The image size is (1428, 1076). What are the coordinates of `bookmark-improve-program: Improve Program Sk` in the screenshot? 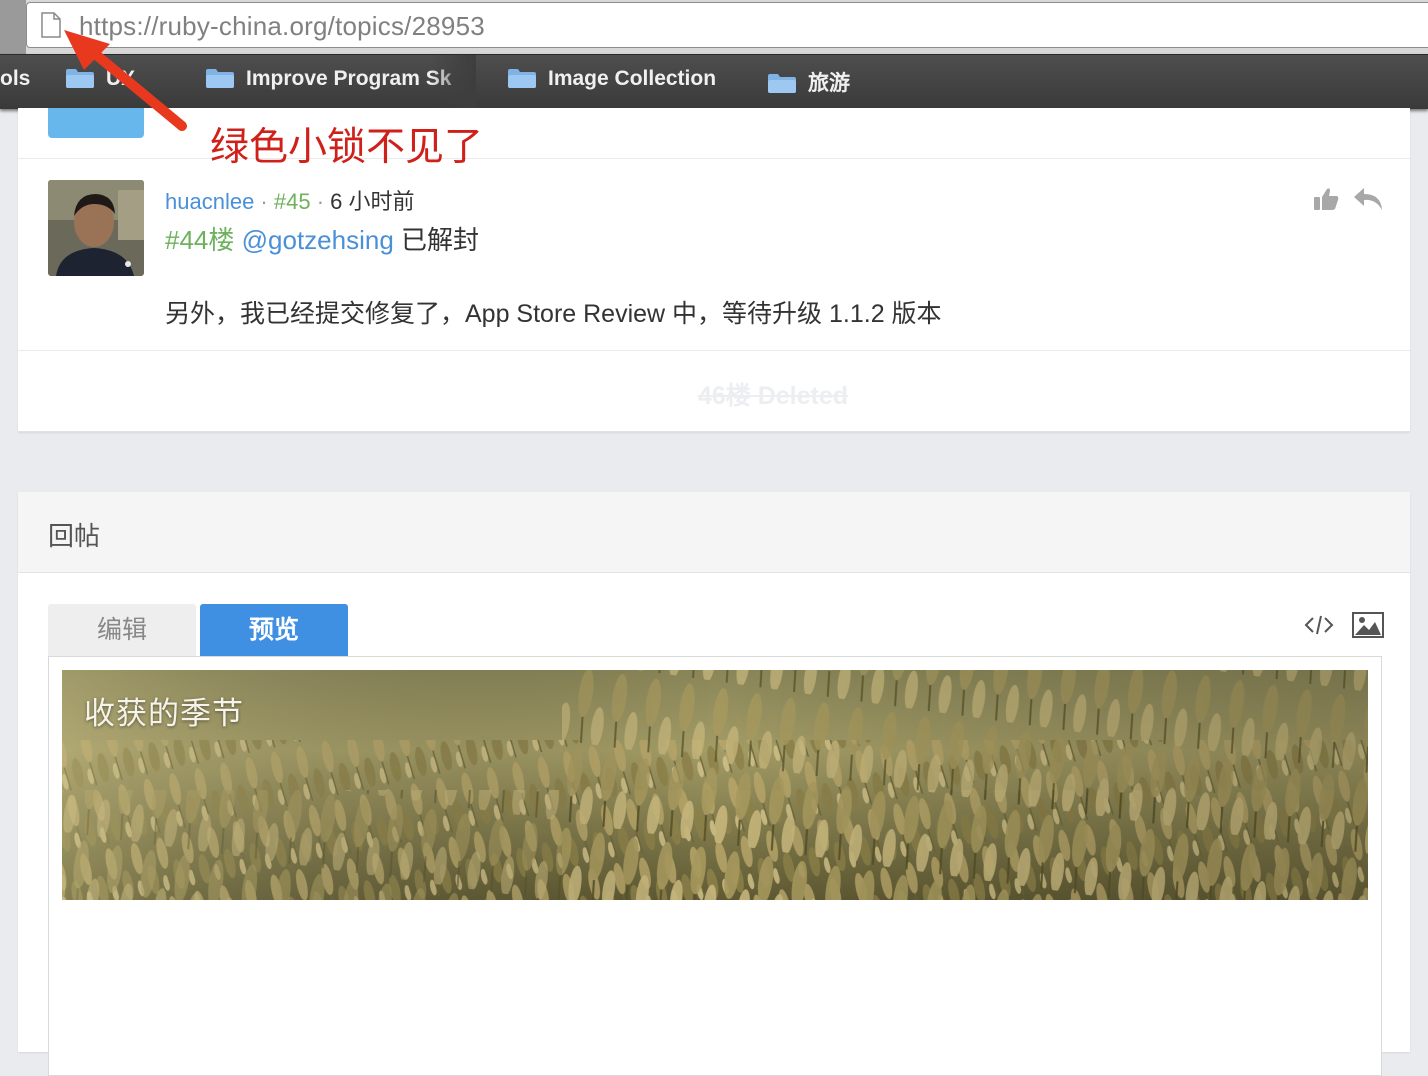 It's located at (328, 82).